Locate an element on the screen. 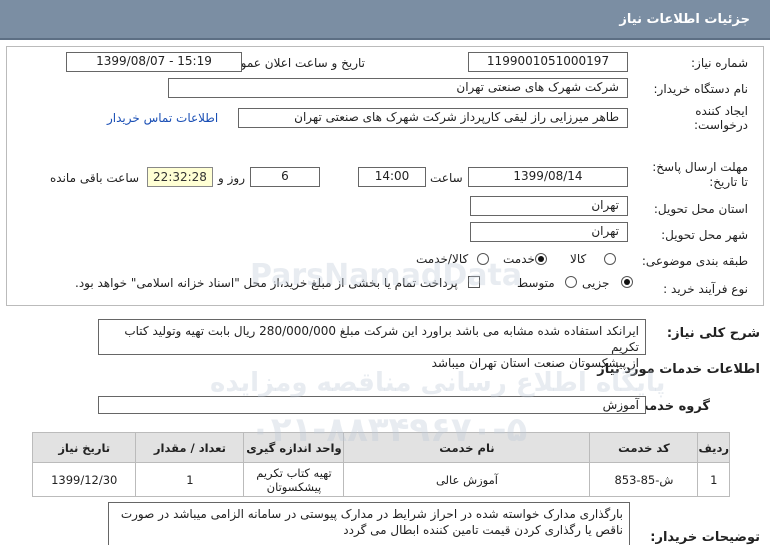  deadline-label-2: تا تاریخ: is located at coordinates (728, 182).